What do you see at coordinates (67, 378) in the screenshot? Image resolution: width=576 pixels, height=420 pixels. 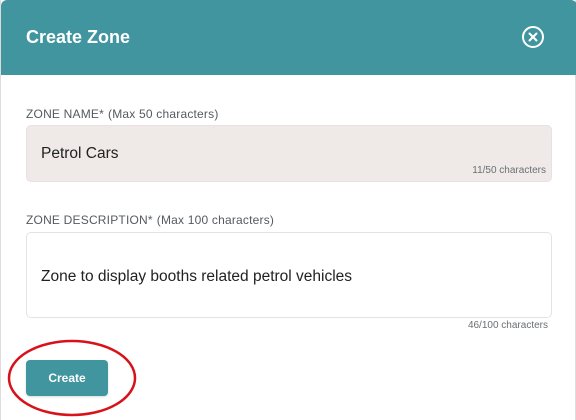 I see `create-button: Create` at bounding box center [67, 378].